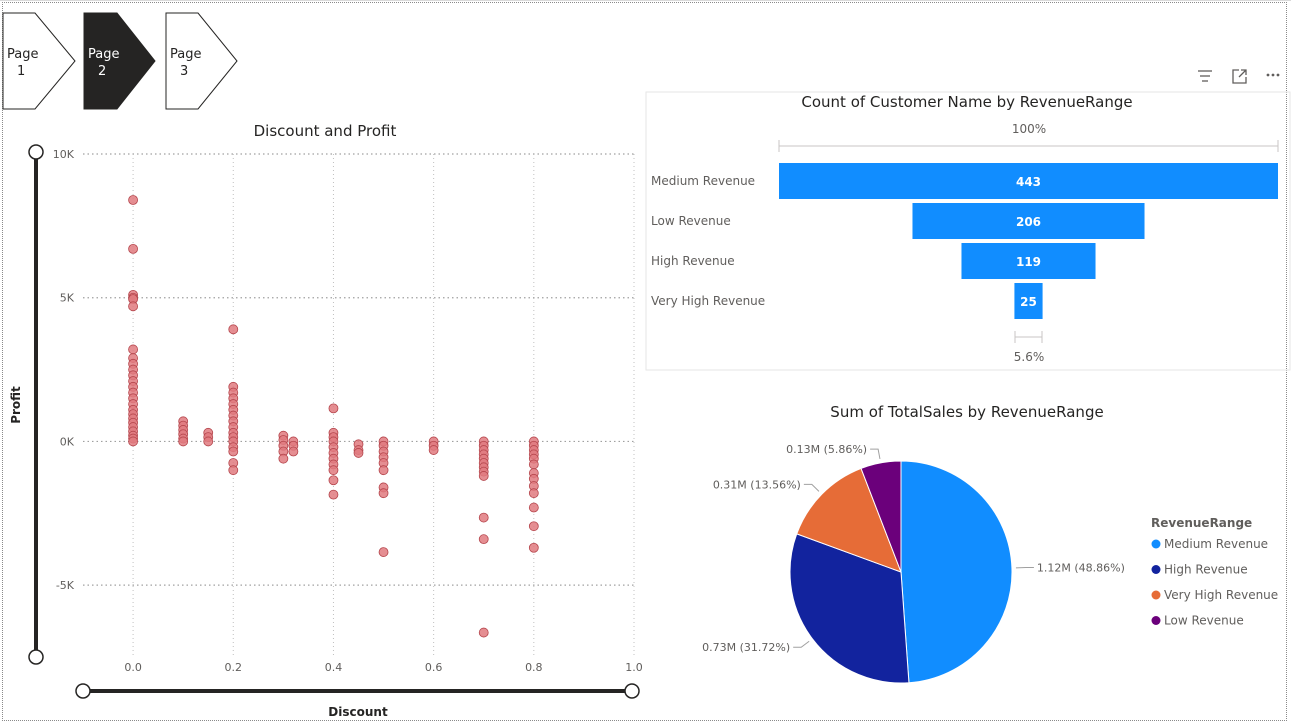  I want to click on scatter-y-axis-title: Profit, so click(16, 405).